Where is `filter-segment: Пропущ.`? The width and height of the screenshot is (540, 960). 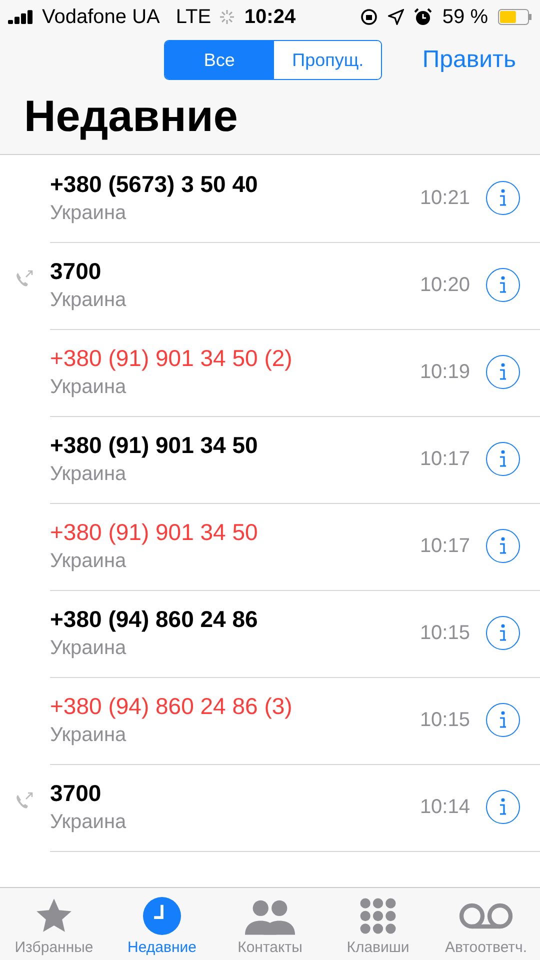 filter-segment: Пропущ. is located at coordinates (327, 60).